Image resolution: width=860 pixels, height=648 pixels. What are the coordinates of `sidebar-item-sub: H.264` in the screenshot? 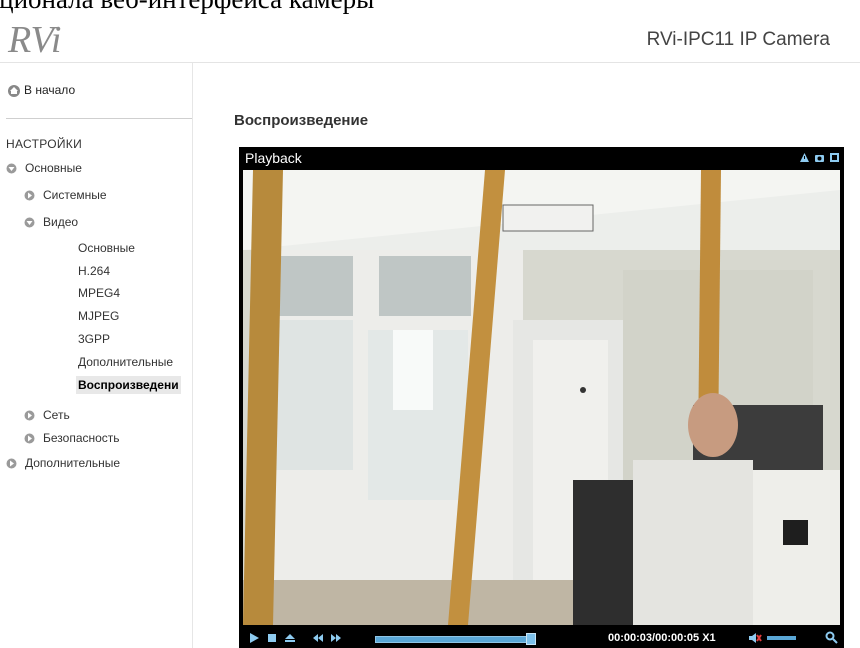 It's located at (94, 271).